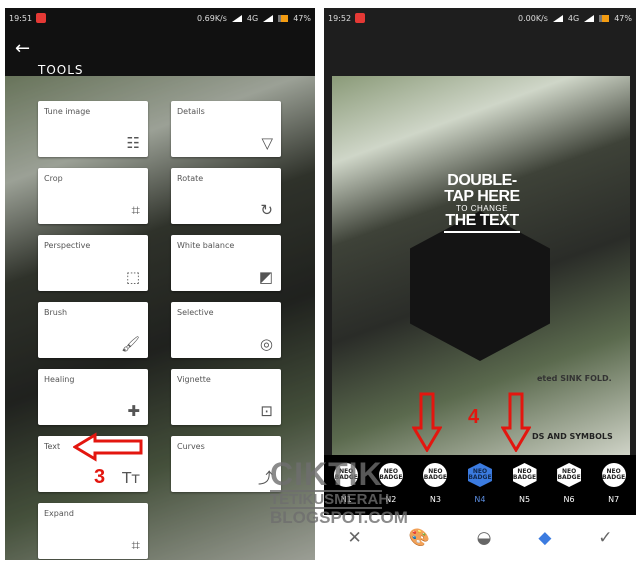 The image size is (640, 566). What do you see at coordinates (52, 446) in the screenshot?
I see `tool-label: Text` at bounding box center [52, 446].